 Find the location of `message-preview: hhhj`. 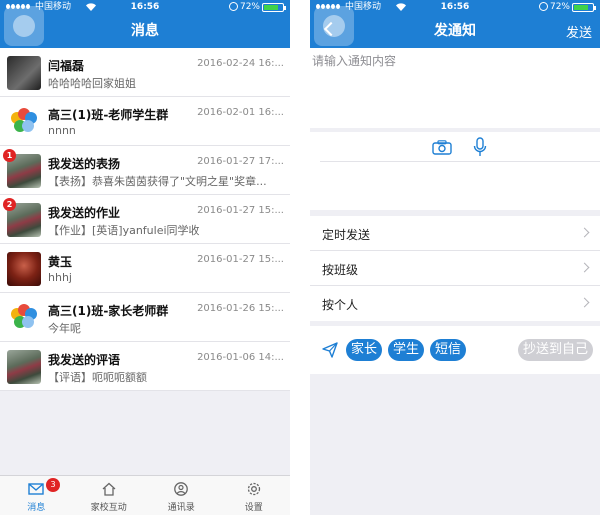

message-preview: hhhj is located at coordinates (60, 277).